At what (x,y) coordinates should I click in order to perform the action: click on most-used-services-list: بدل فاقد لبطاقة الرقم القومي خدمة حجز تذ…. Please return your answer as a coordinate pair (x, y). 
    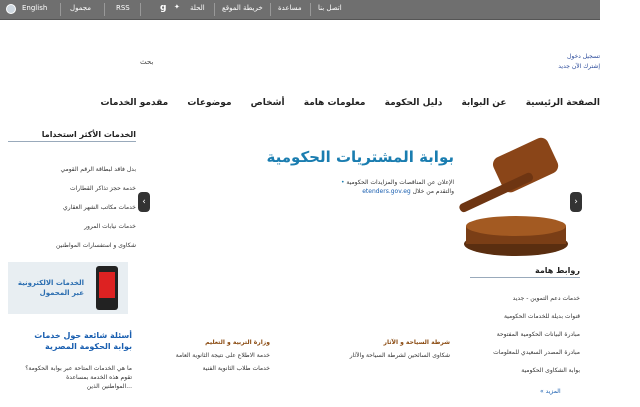
    Looking at the image, I should click on (72, 207).